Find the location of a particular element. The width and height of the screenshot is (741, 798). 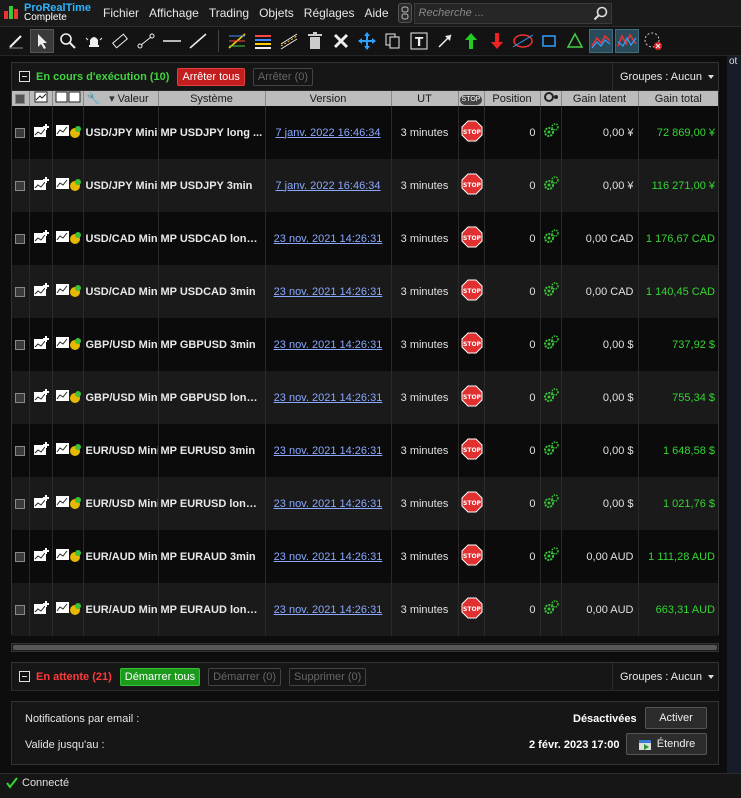

tools-icon is located at coordinates (341, 41).